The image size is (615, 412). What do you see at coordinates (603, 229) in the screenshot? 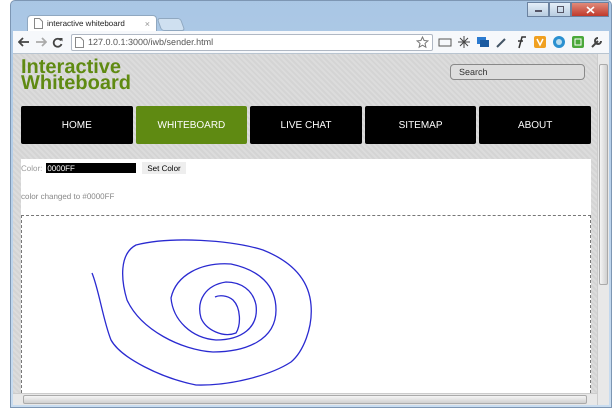
I see `vertical-scrollbar` at bounding box center [603, 229].